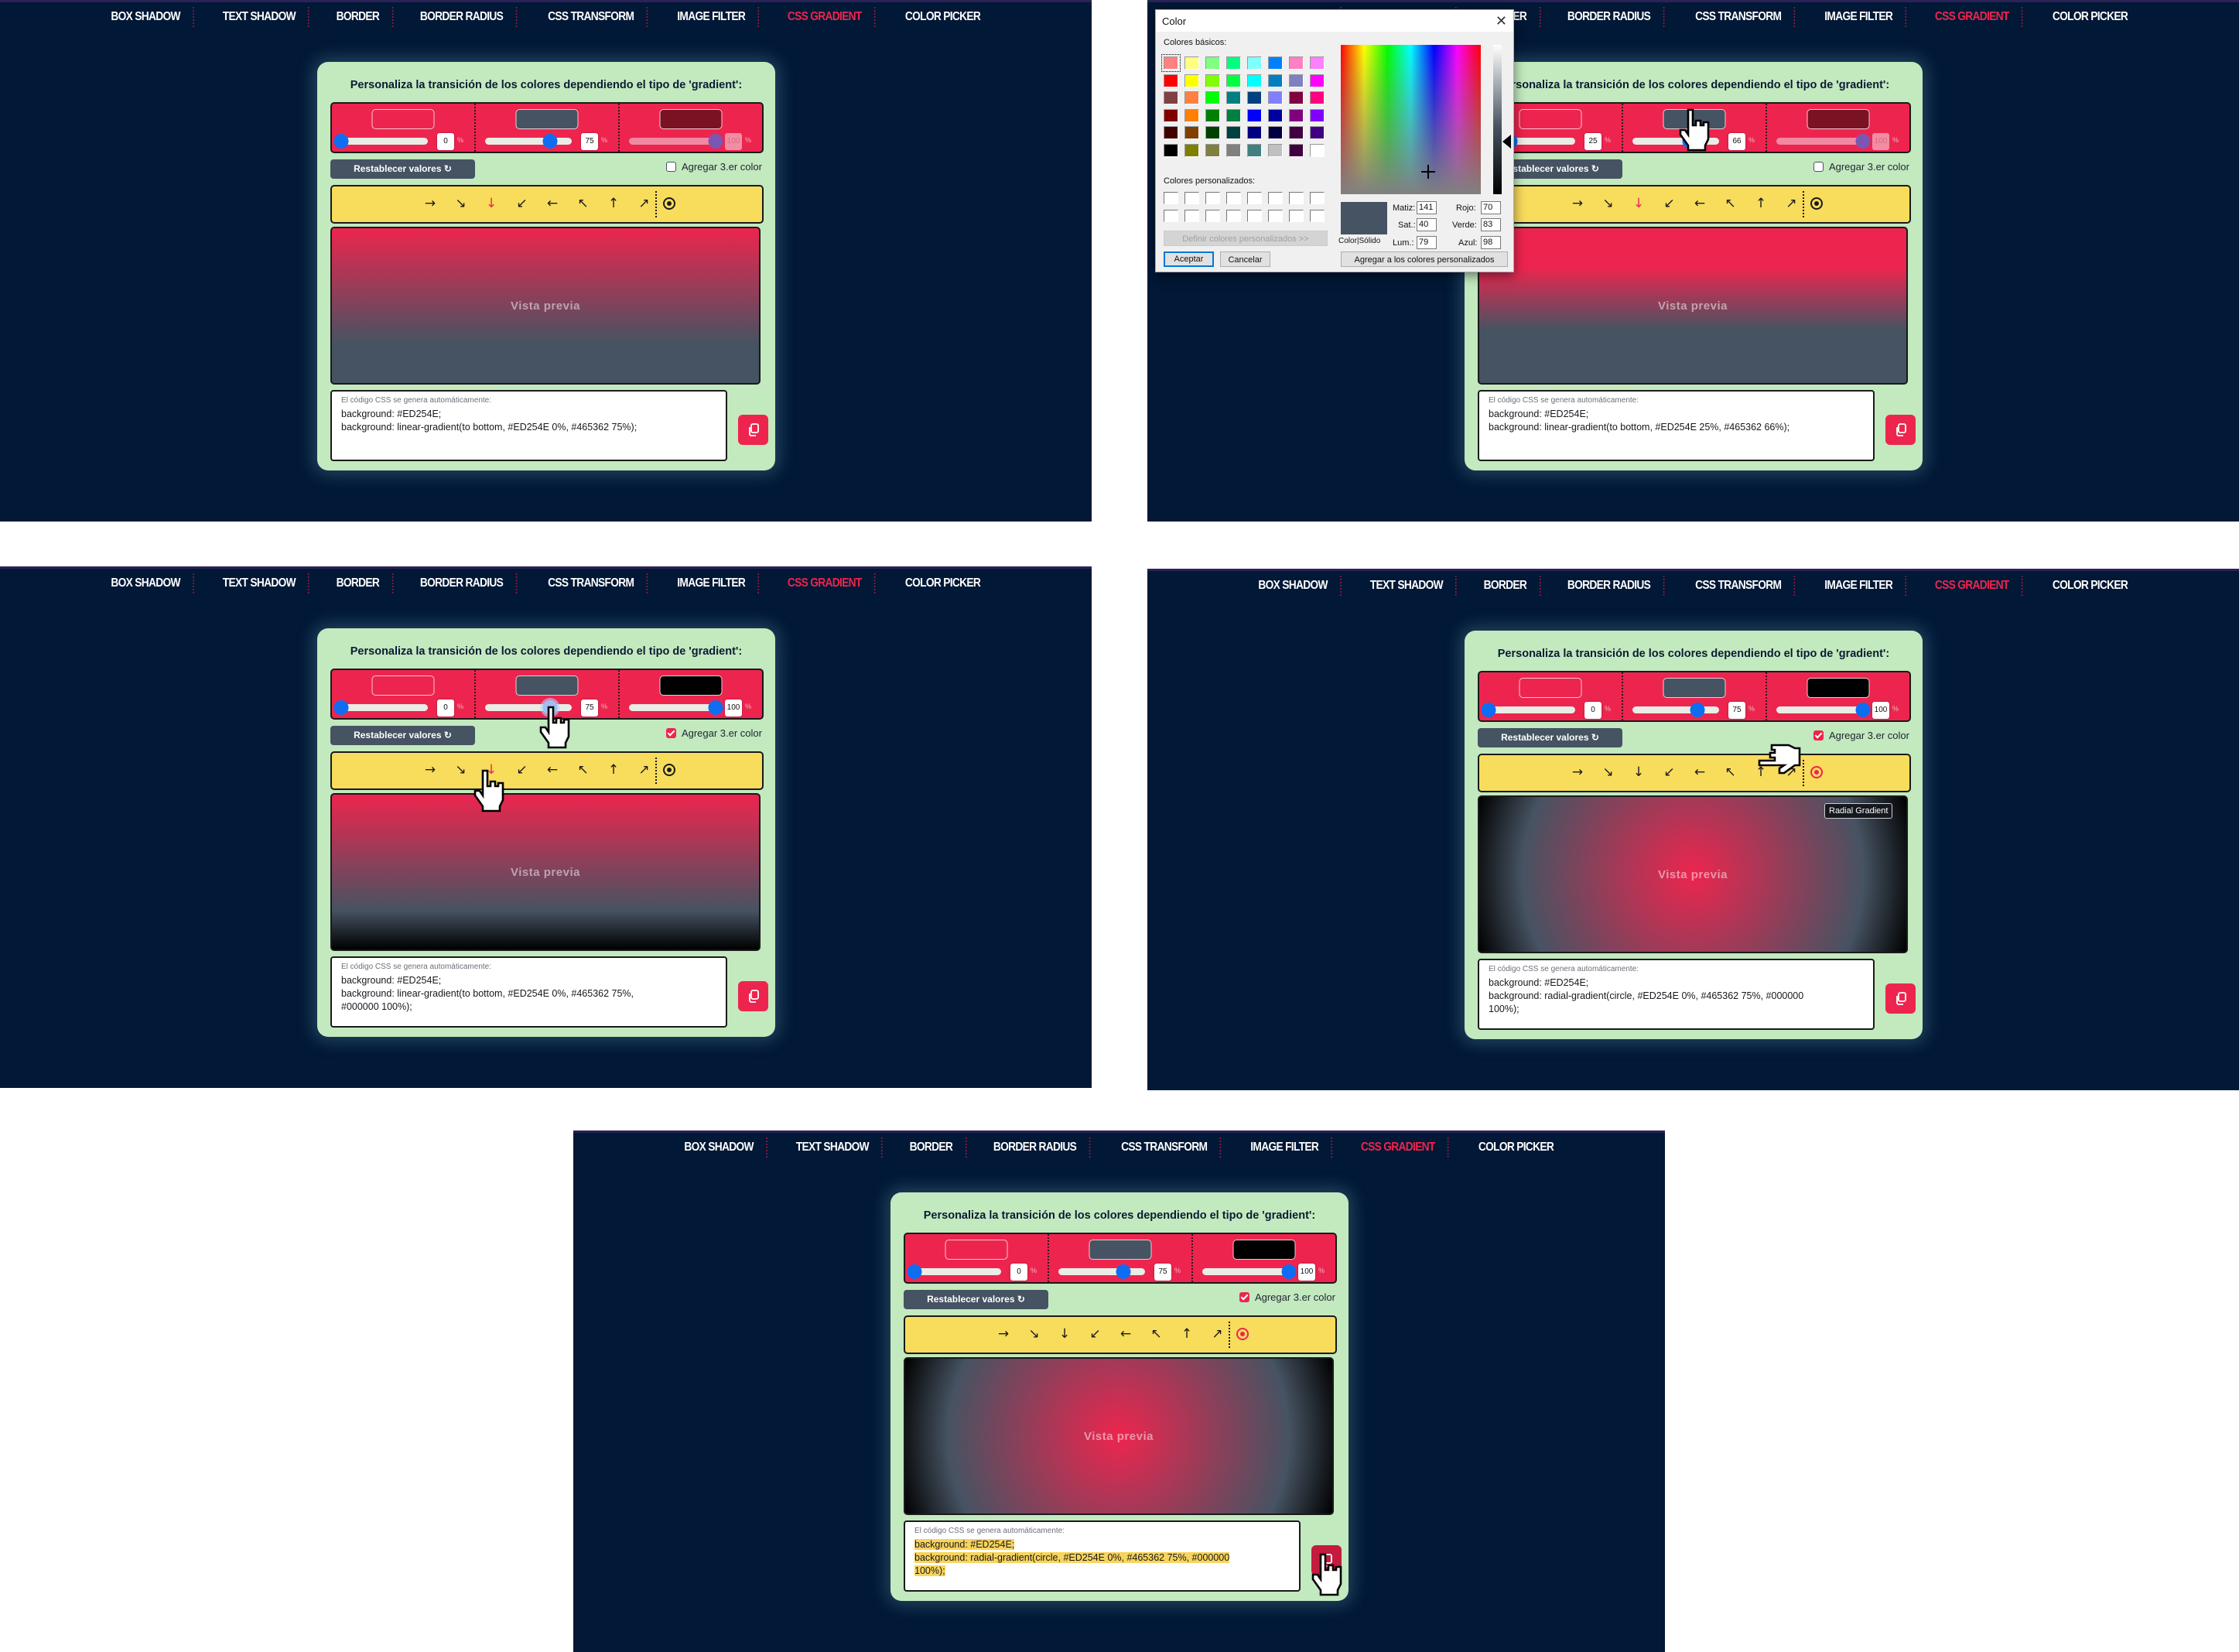 The height and width of the screenshot is (1652, 2239). I want to click on radial-gradient-button, so click(1816, 204).